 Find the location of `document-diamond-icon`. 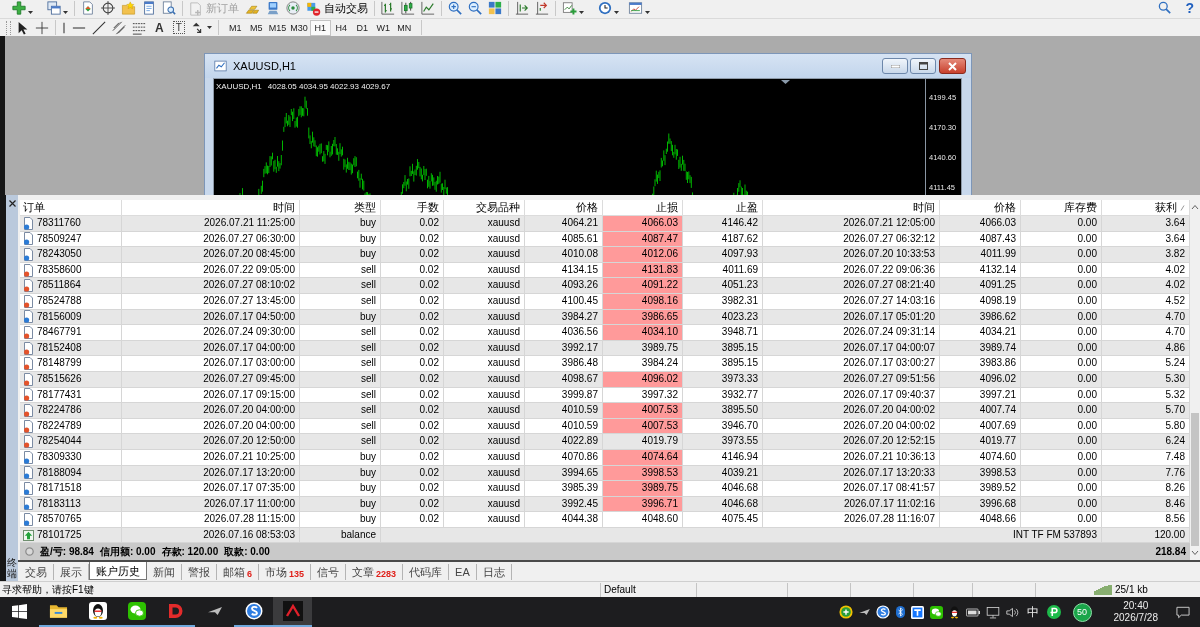

document-diamond-icon is located at coordinates (88, 8).